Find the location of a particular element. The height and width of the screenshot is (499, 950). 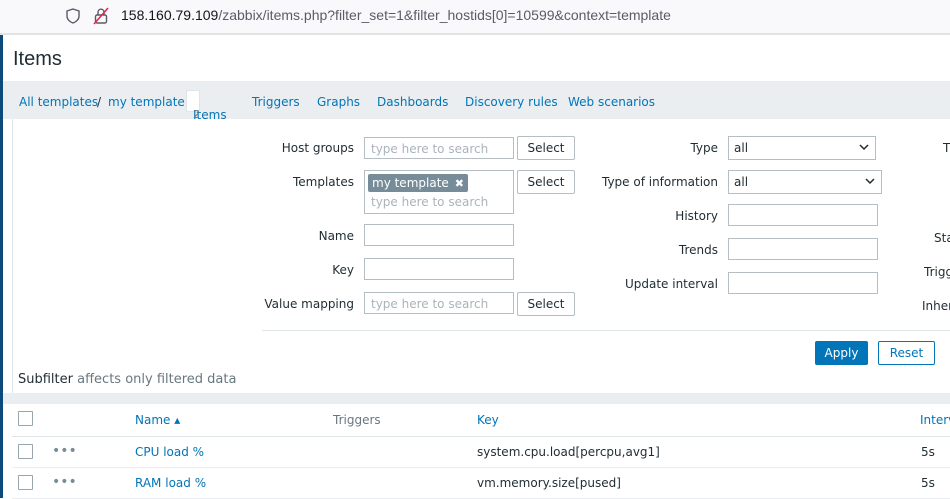

tab-web-scenarios: Web scenarios is located at coordinates (611, 102).